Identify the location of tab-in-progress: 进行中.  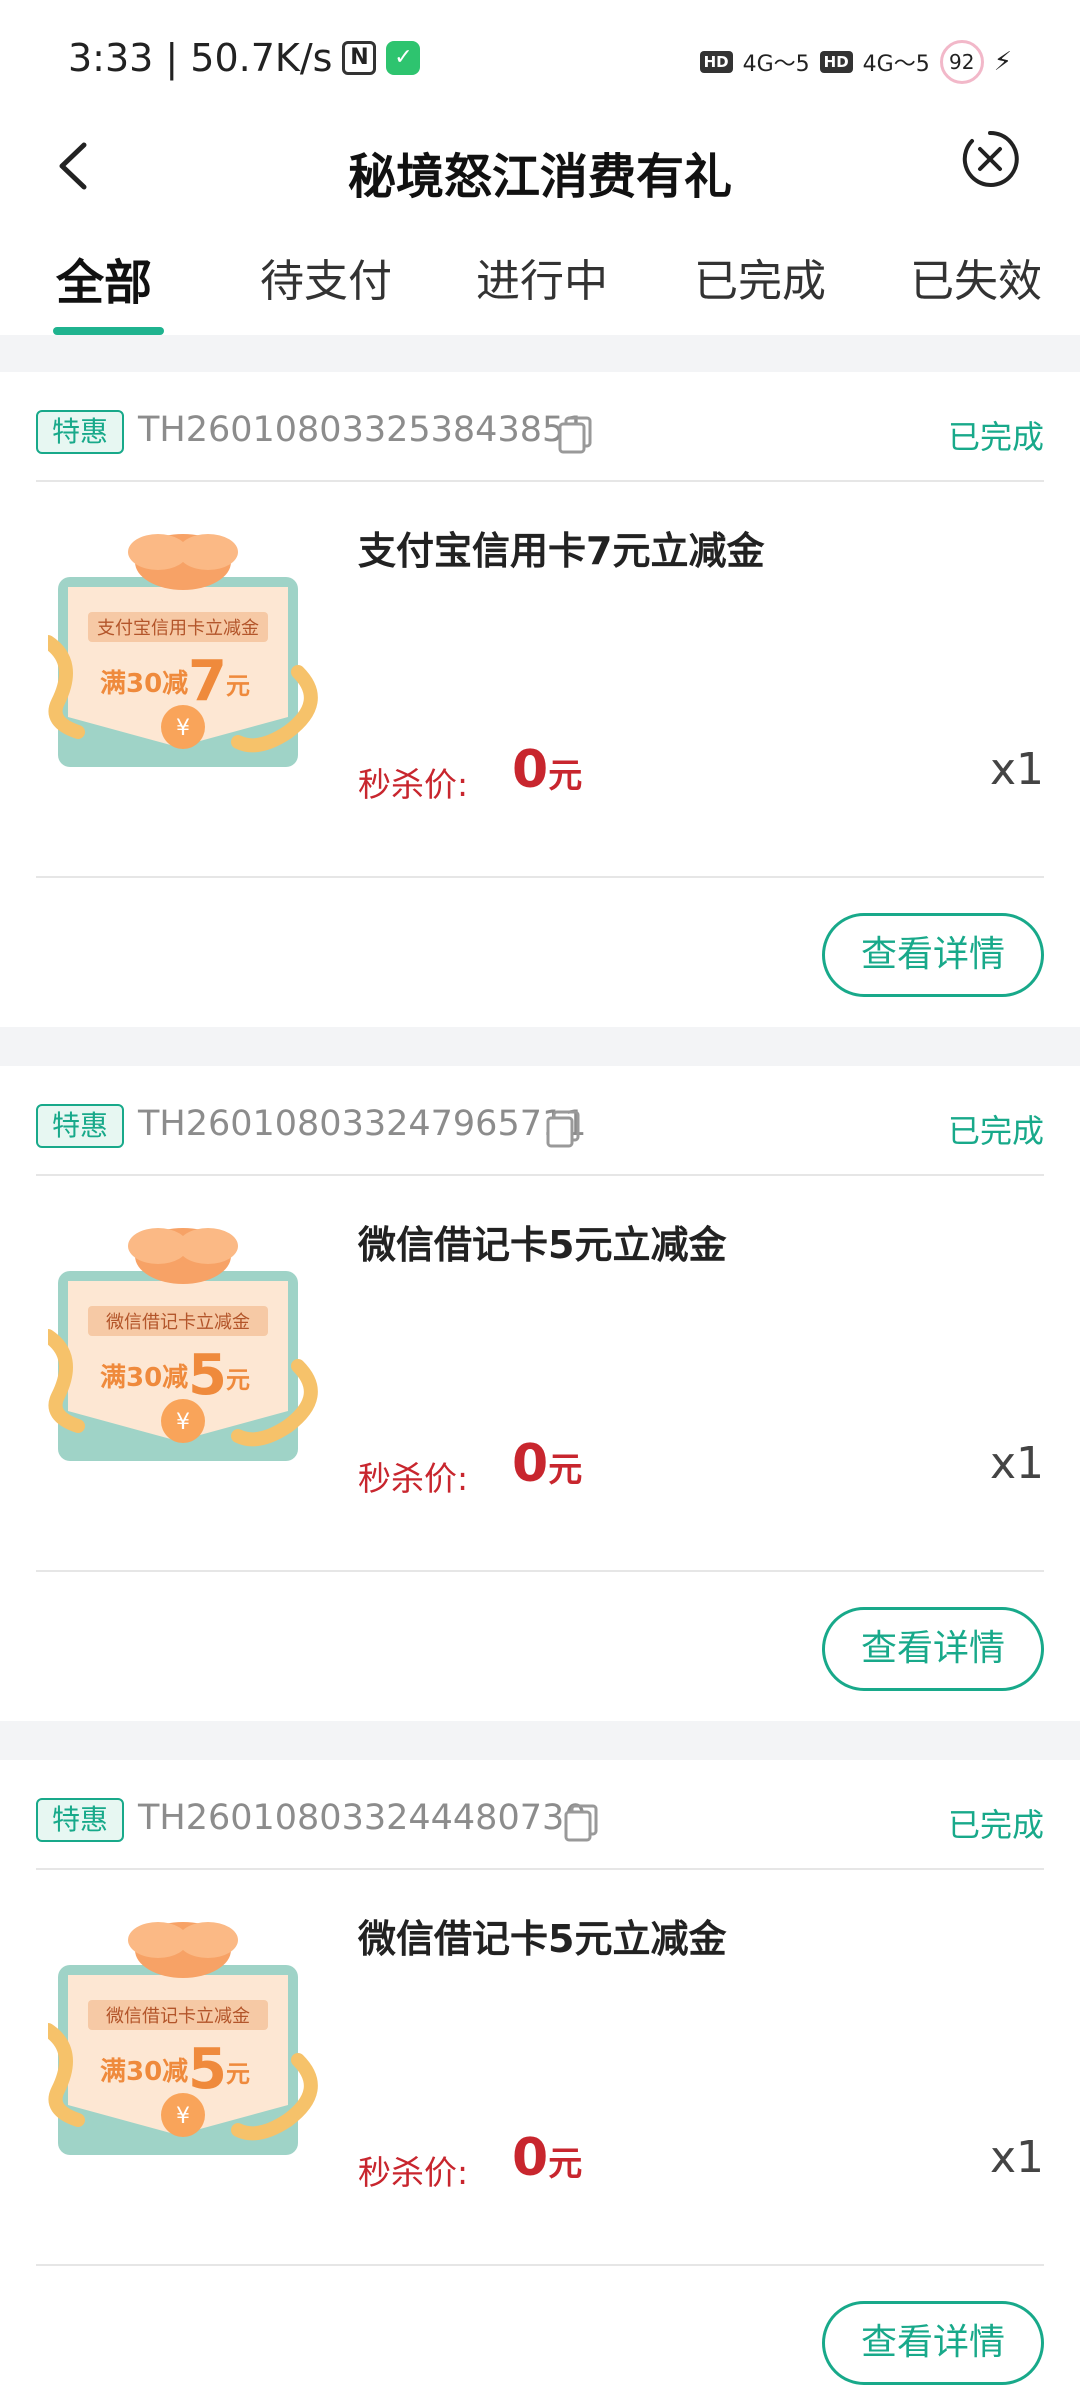
(542, 277).